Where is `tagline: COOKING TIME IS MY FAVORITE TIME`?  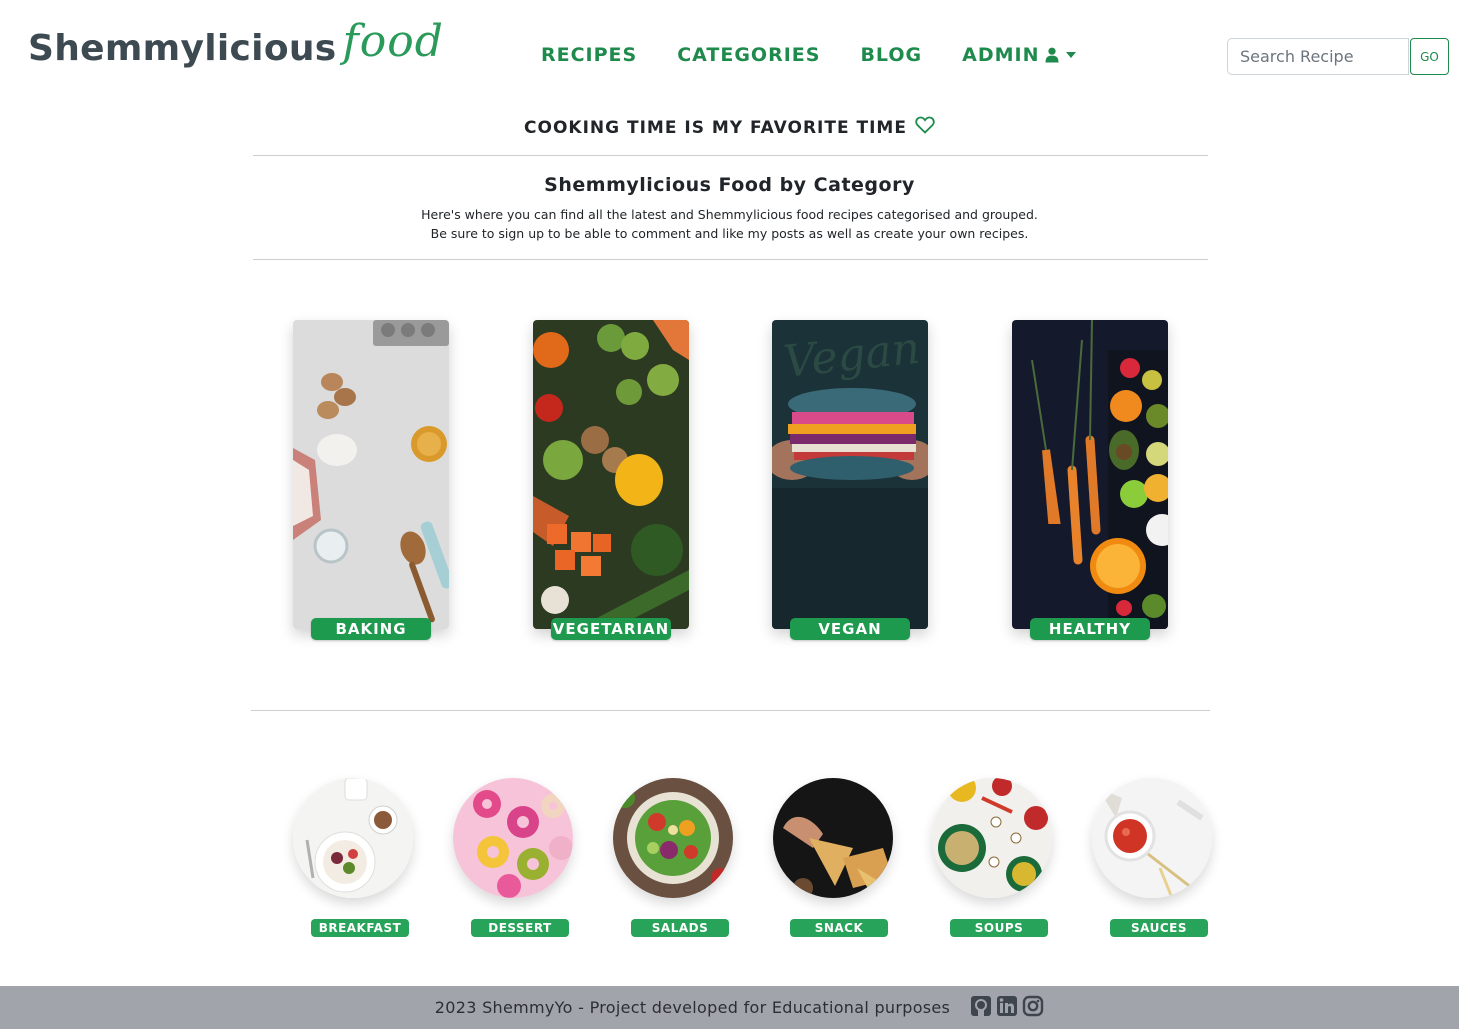 tagline: COOKING TIME IS MY FAVORITE TIME is located at coordinates (729, 127).